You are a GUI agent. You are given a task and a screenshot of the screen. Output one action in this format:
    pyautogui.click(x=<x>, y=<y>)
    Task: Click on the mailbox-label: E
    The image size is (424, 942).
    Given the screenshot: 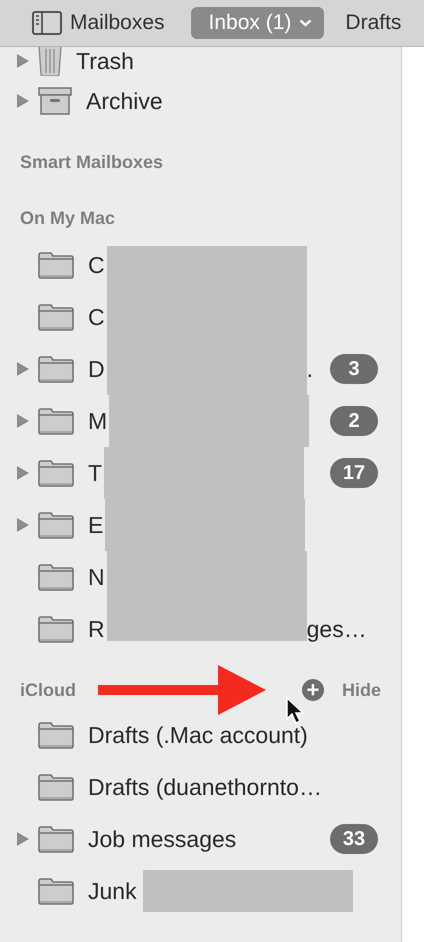 What is the action you would take?
    pyautogui.click(x=96, y=525)
    